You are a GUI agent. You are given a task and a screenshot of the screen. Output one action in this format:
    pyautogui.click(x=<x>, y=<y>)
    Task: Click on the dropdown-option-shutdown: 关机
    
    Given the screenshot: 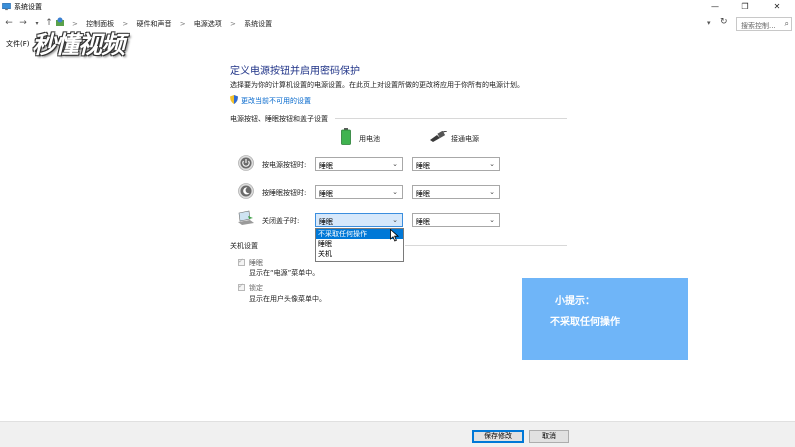 What is the action you would take?
    pyautogui.click(x=359, y=254)
    